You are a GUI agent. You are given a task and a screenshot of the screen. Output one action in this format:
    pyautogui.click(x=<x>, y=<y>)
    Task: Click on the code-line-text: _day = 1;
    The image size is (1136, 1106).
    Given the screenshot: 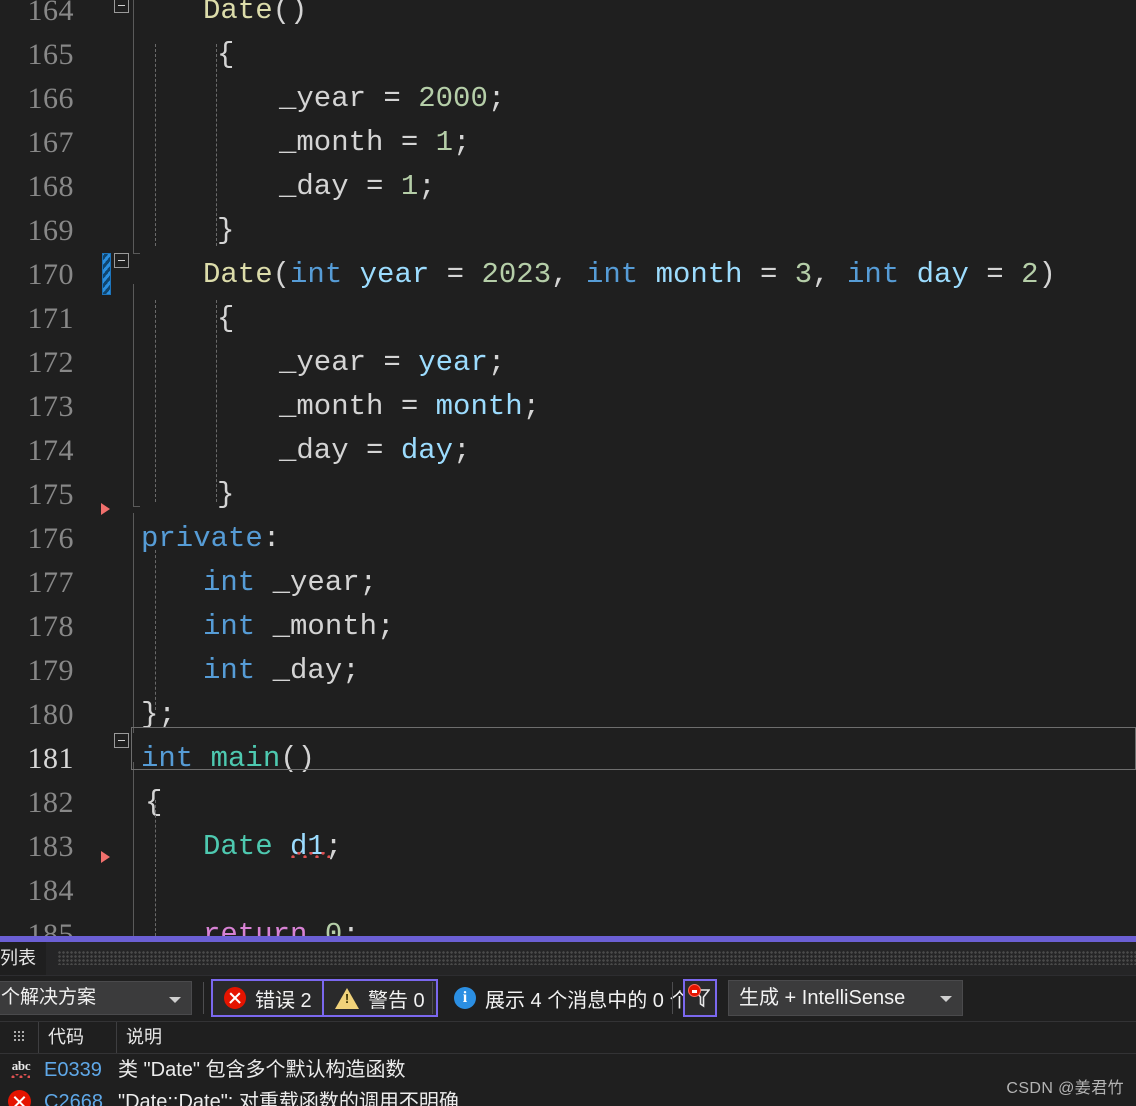 What is the action you would take?
    pyautogui.click(x=288, y=187)
    